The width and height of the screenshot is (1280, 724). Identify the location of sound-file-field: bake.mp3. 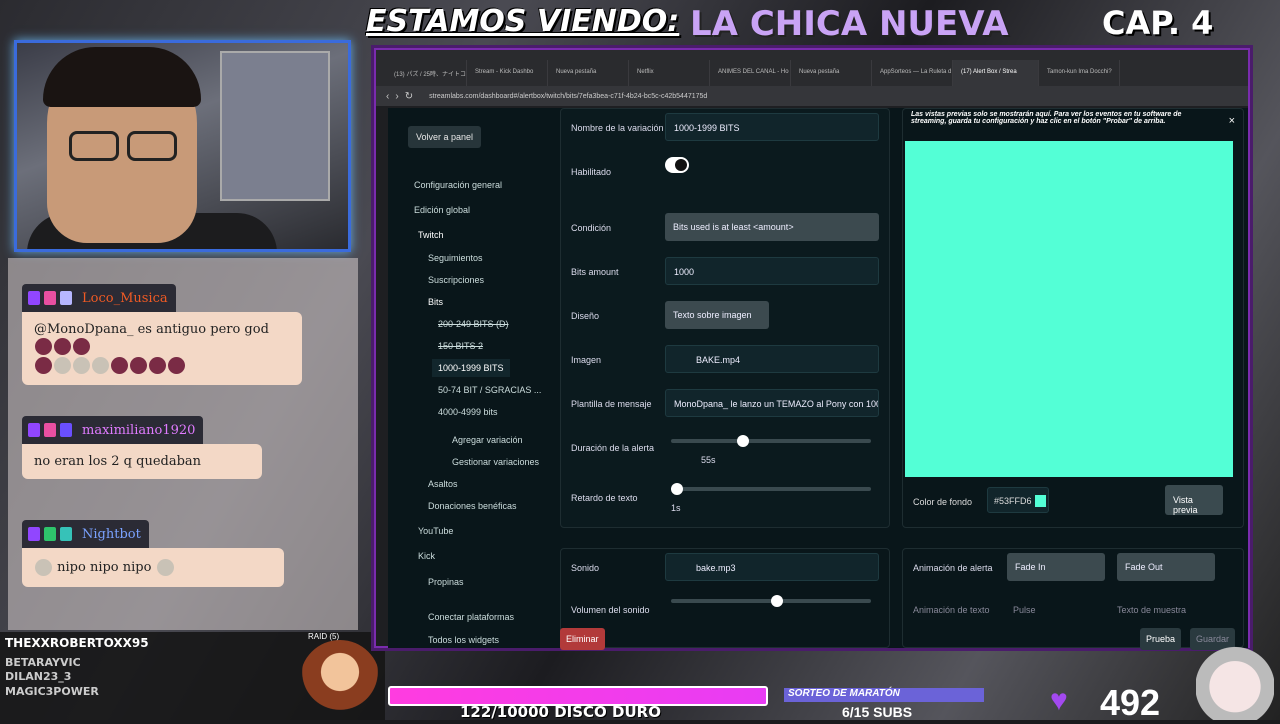
(772, 567).